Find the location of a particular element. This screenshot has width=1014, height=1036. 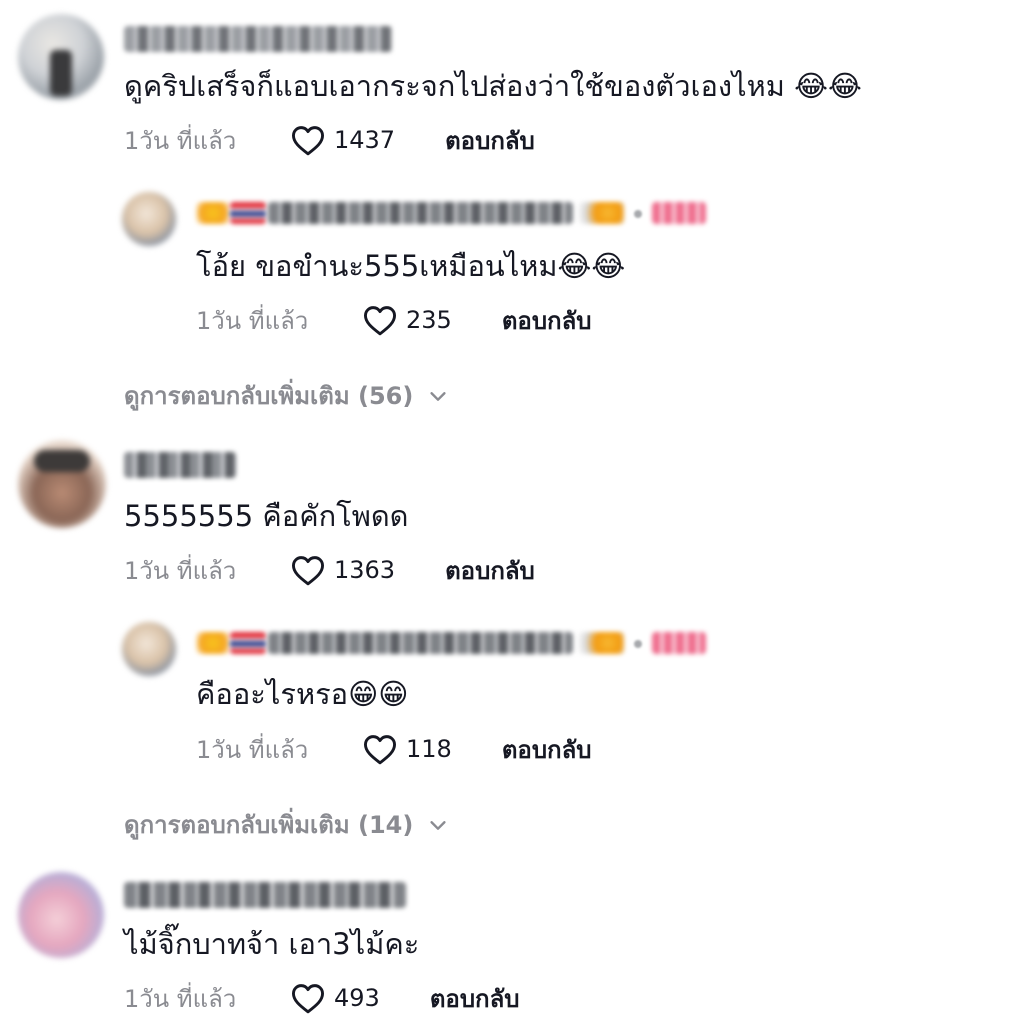

like-count: 118 is located at coordinates (429, 749).